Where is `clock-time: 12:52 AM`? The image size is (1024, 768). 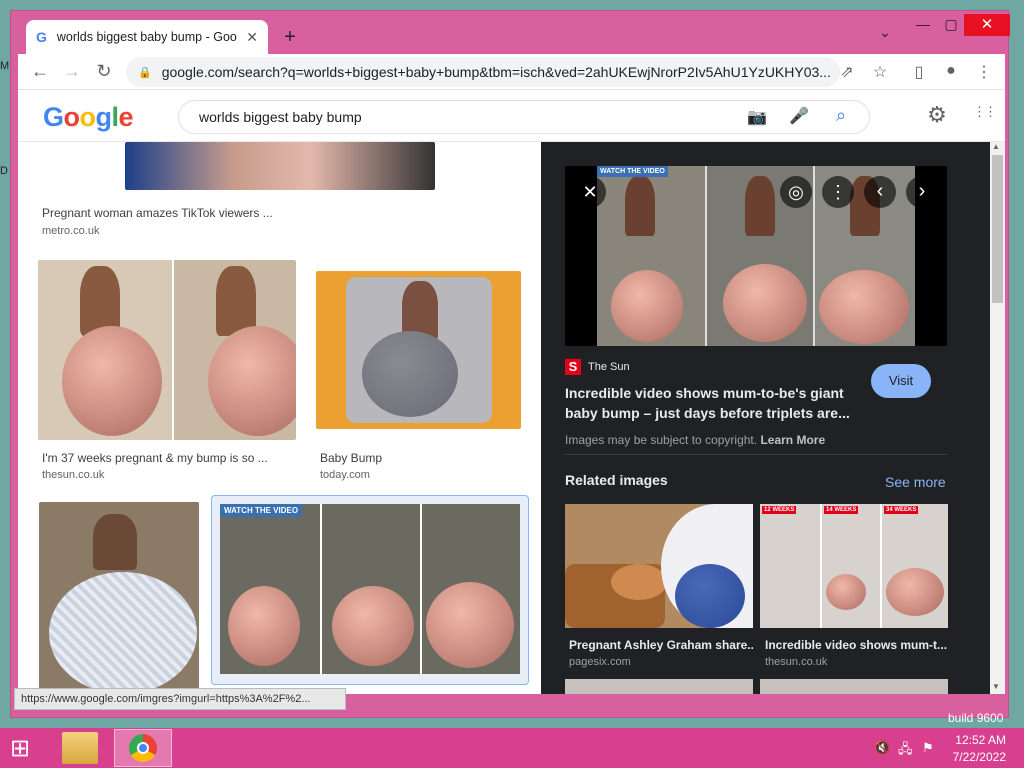 clock-time: 12:52 AM is located at coordinates (975, 740).